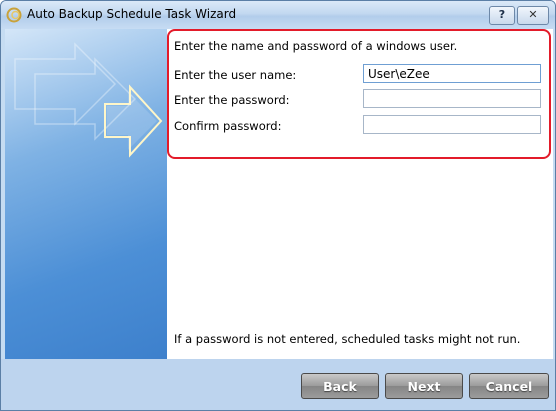 The height and width of the screenshot is (411, 556). Describe the element at coordinates (278, 15) in the screenshot. I see `title-bar: Auto Backup Schedule Task Wizard ? ✕` at that location.